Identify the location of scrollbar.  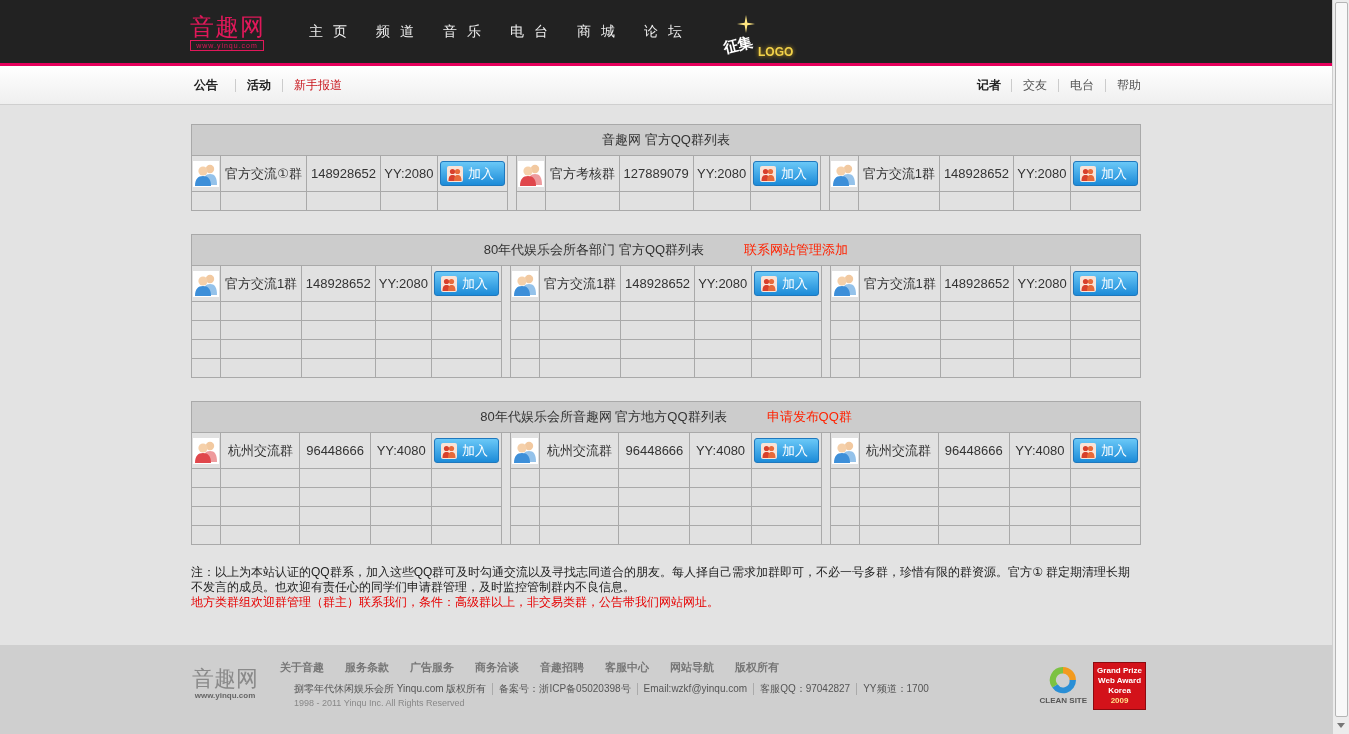
(1340, 367).